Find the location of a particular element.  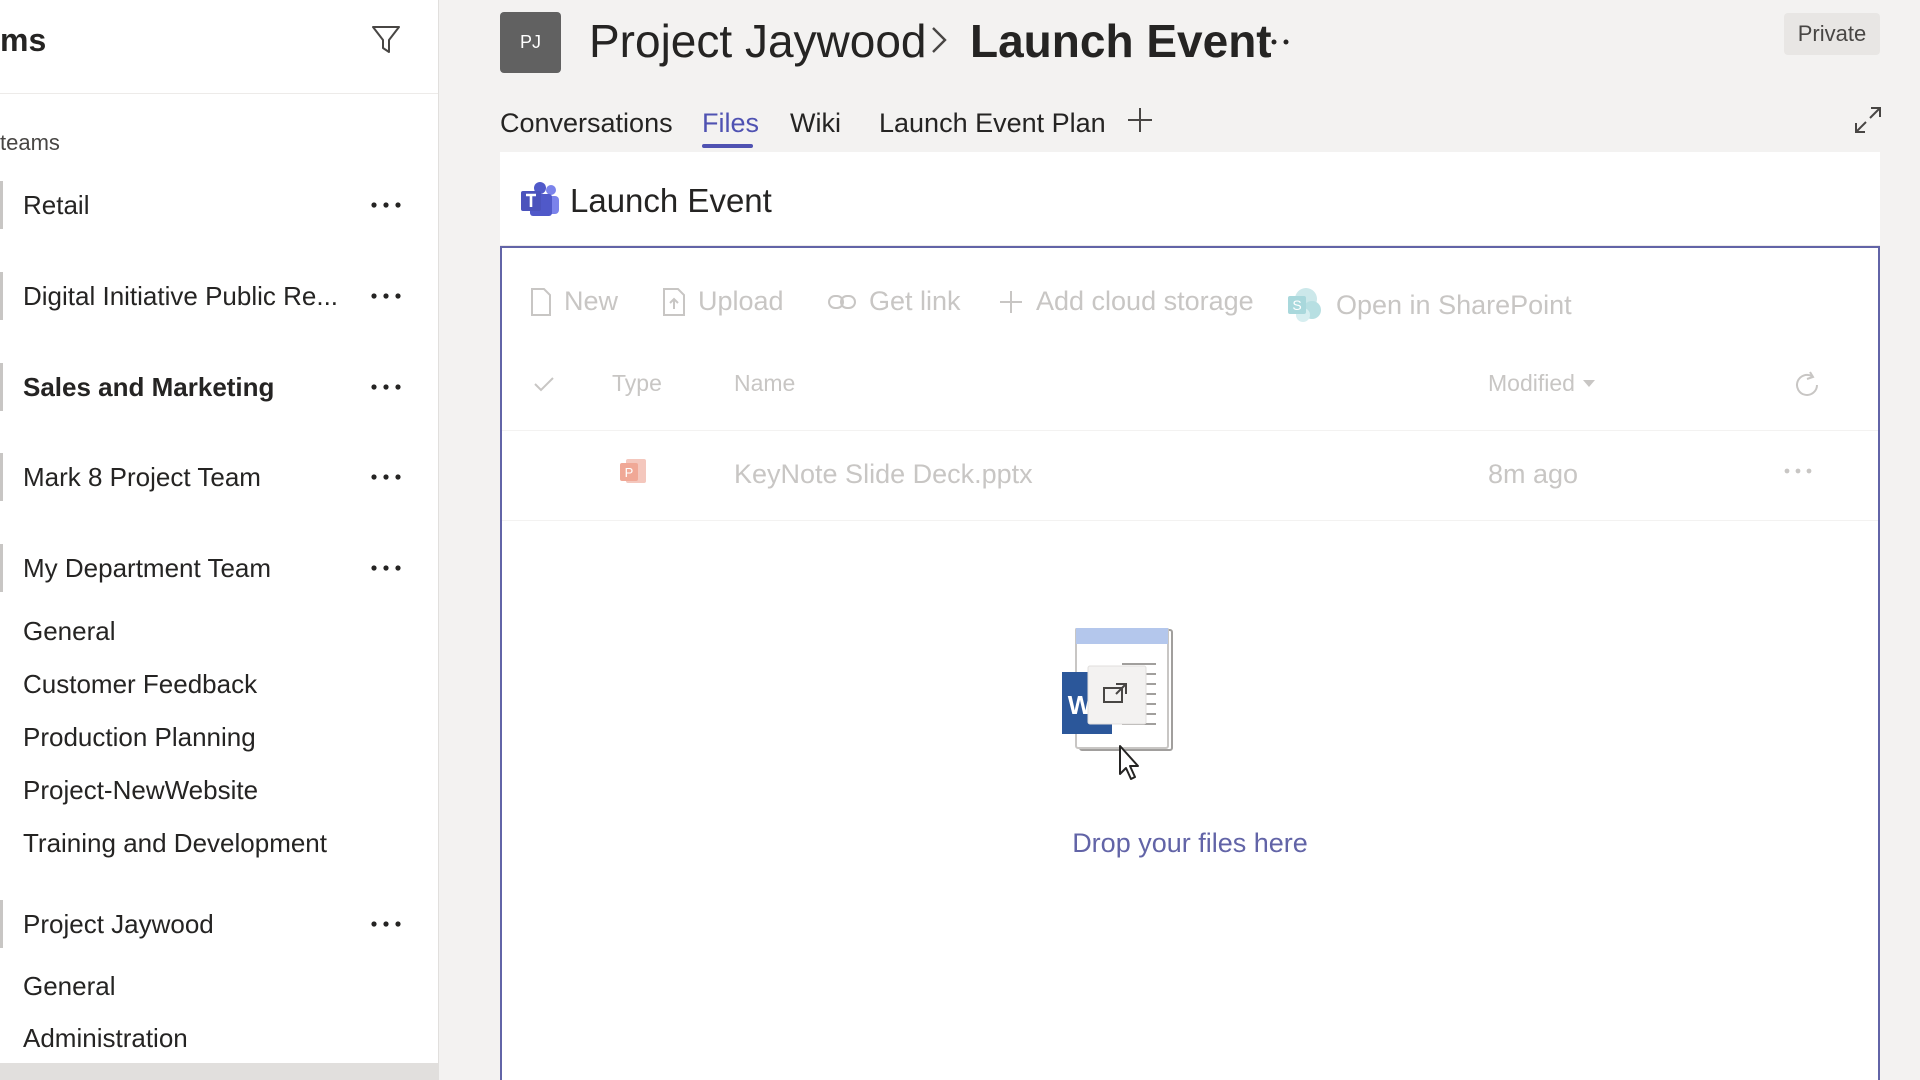

column-header-modified: Modified is located at coordinates (1541, 383).